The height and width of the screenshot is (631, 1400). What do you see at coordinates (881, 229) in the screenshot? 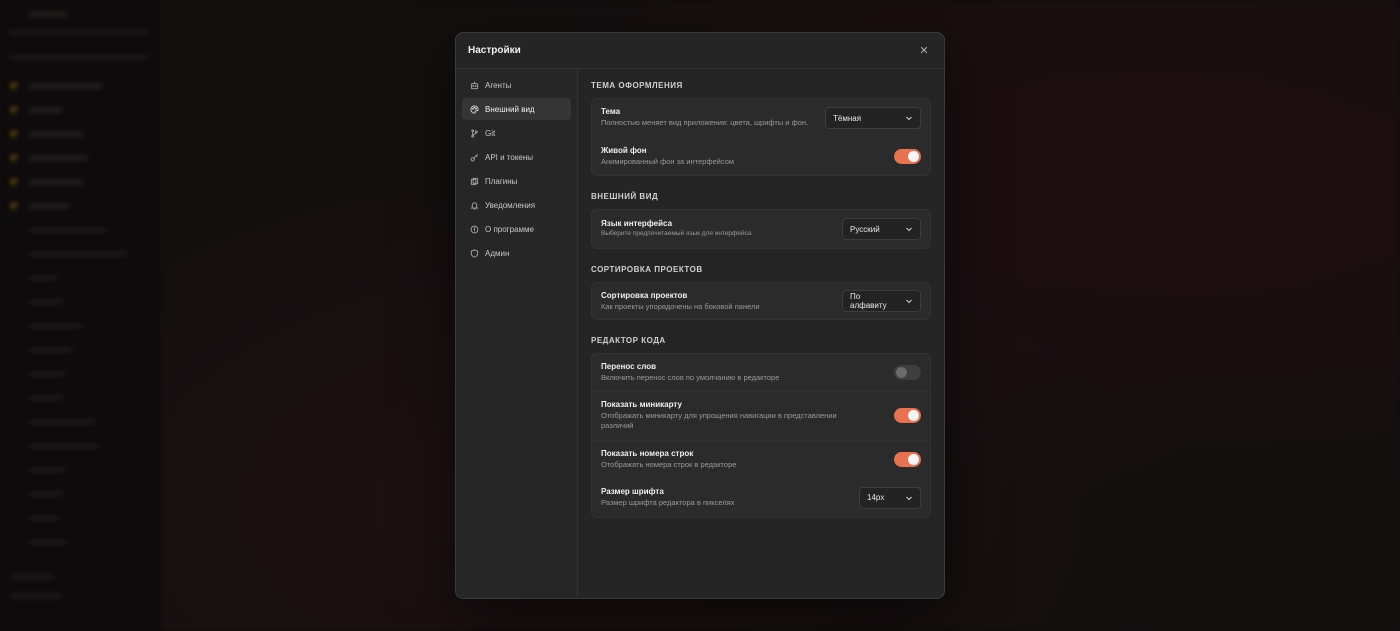
I see `language-select: Русский` at bounding box center [881, 229].